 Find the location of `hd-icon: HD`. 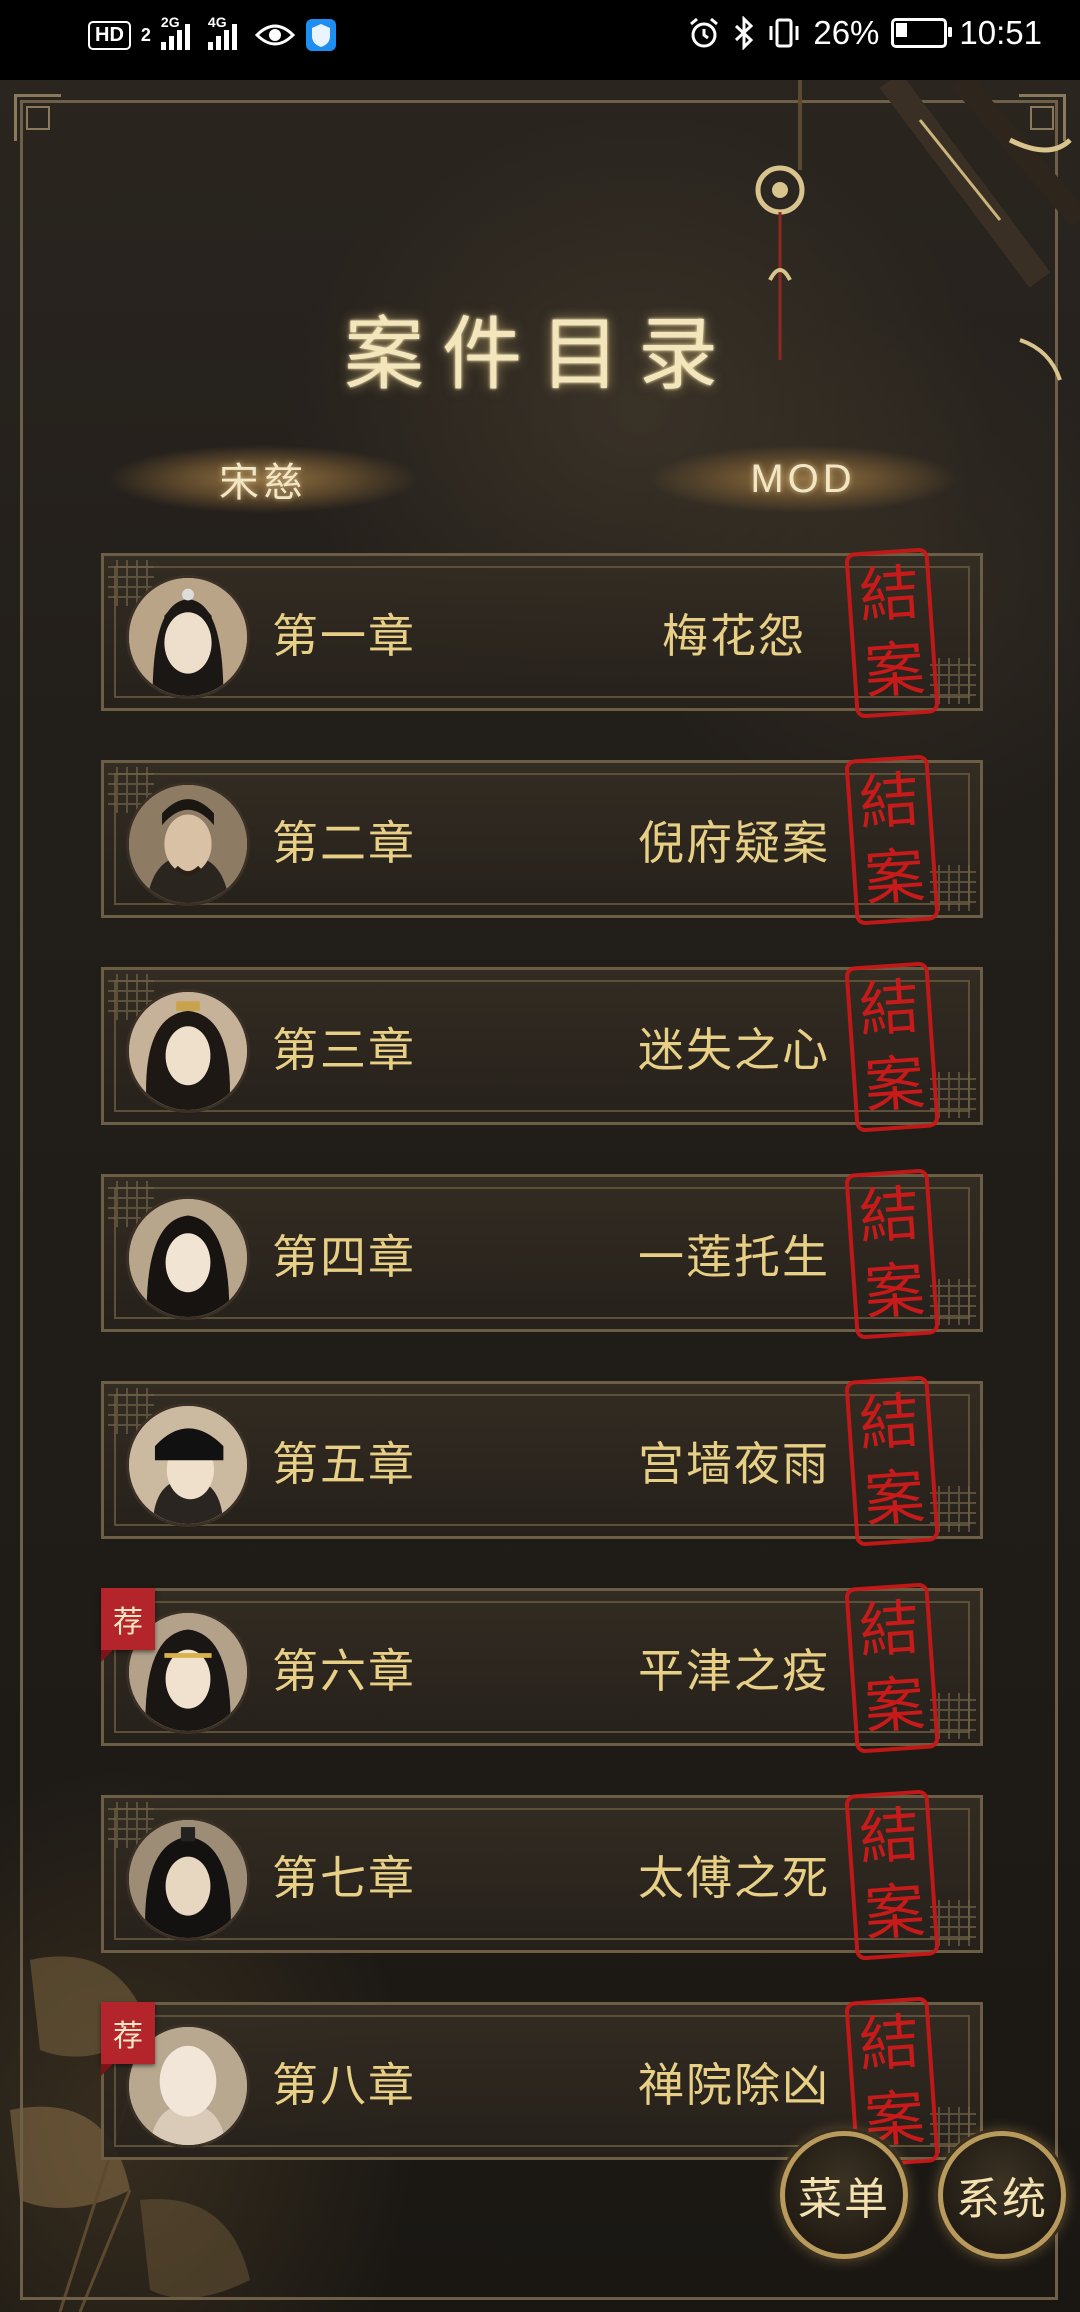

hd-icon: HD is located at coordinates (109, 35).